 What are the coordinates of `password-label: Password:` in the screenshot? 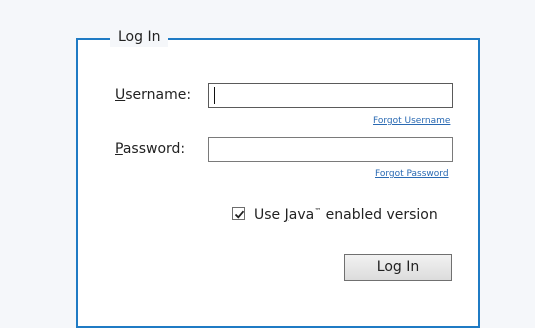 It's located at (150, 149).